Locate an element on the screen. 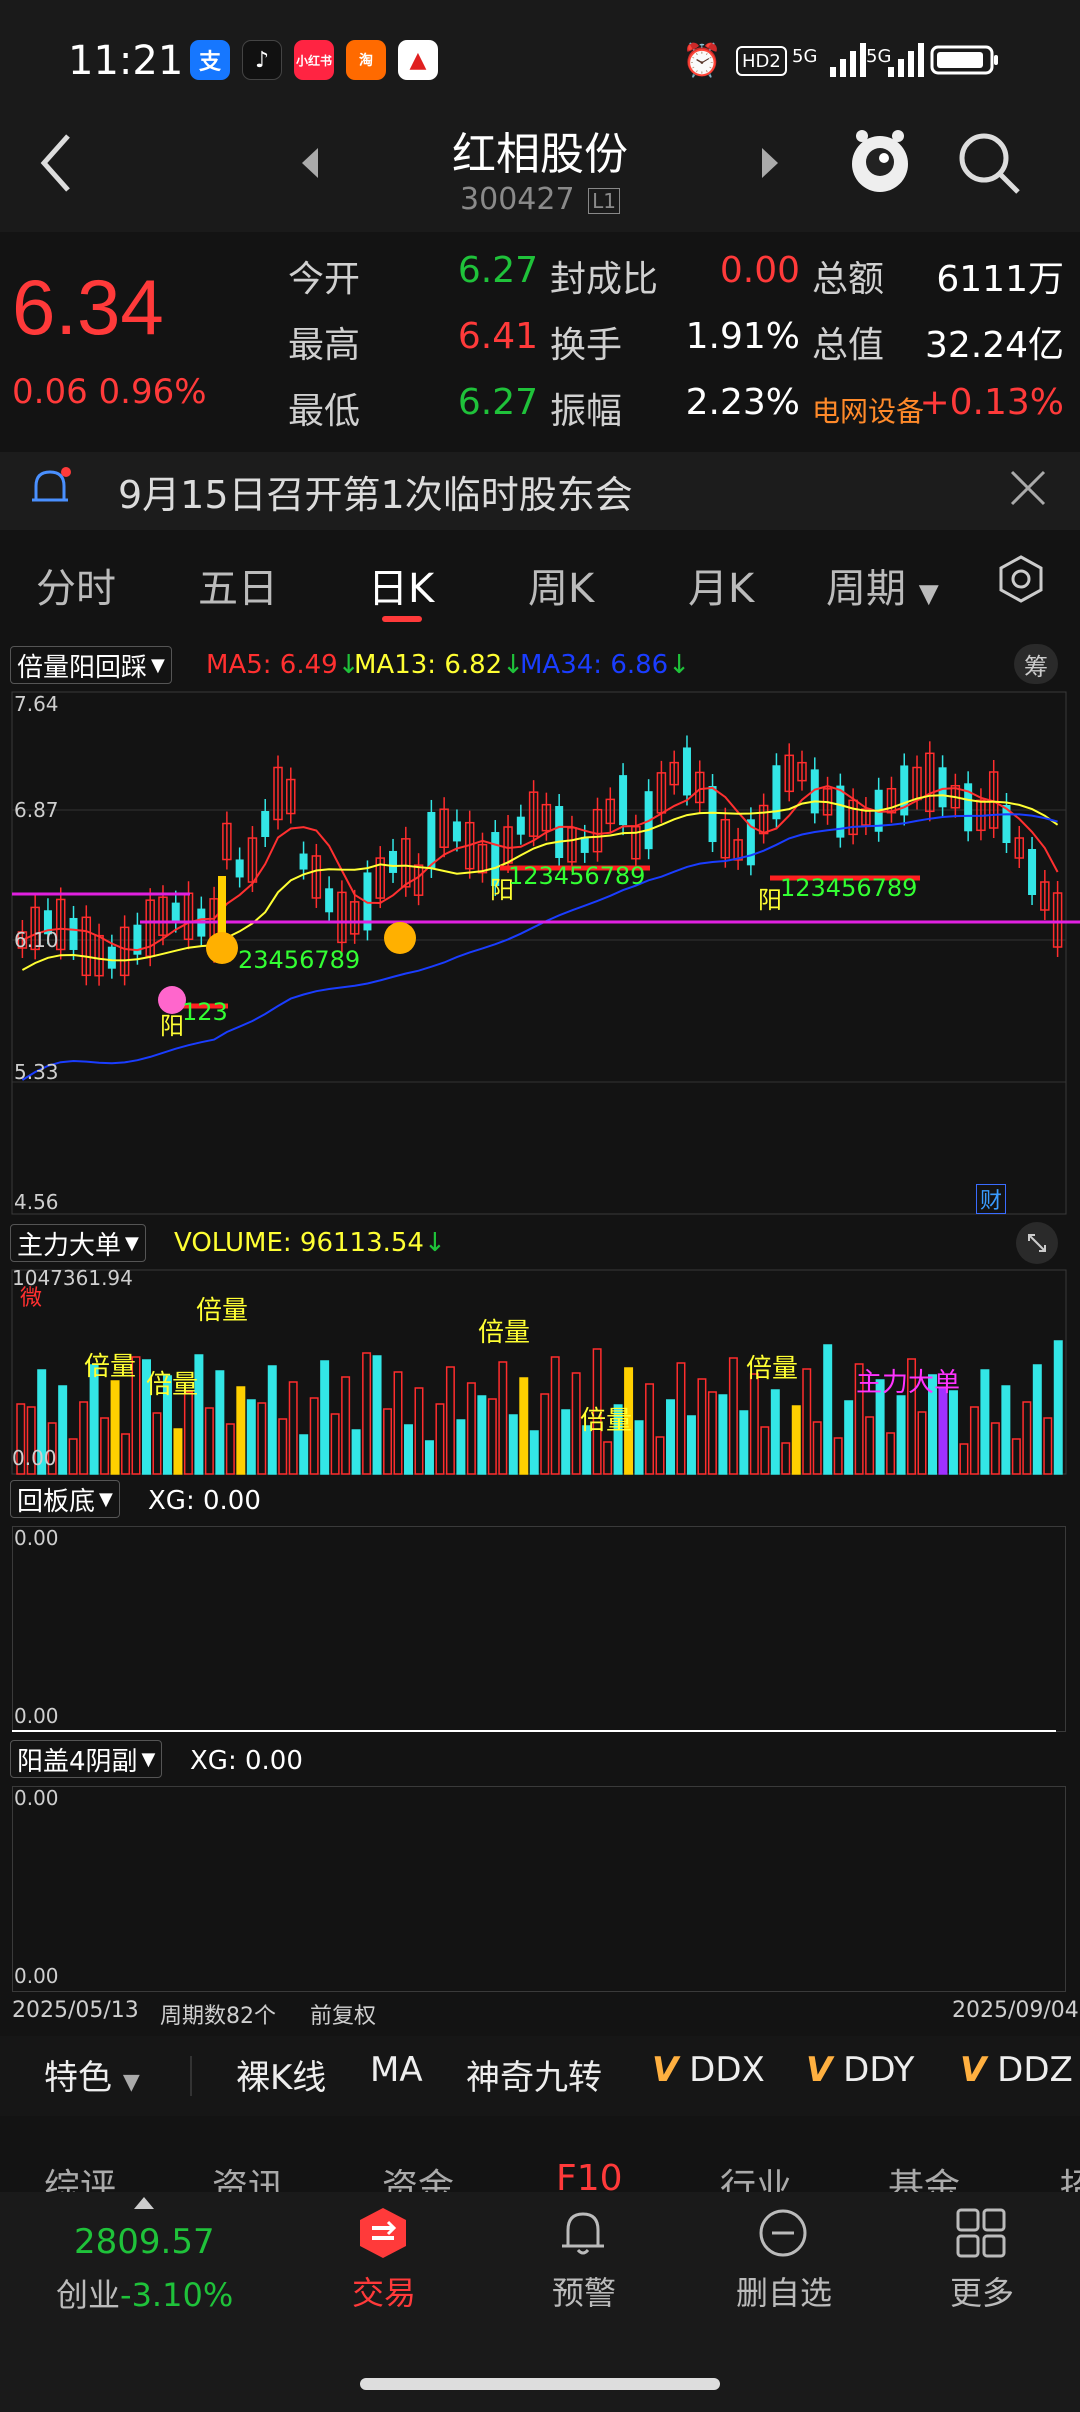 The height and width of the screenshot is (2412, 1080). nav-alert: 预警 is located at coordinates (584, 2291).